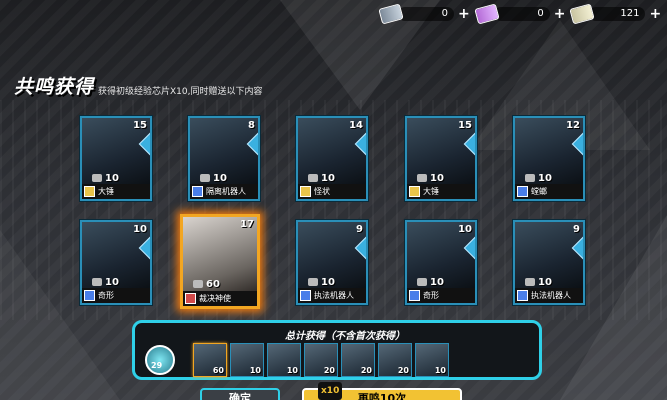 This screenshot has width=667, height=400. What do you see at coordinates (345, 336) in the screenshot?
I see `summary-title: 总计获得（不含首次获得）` at bounding box center [345, 336].